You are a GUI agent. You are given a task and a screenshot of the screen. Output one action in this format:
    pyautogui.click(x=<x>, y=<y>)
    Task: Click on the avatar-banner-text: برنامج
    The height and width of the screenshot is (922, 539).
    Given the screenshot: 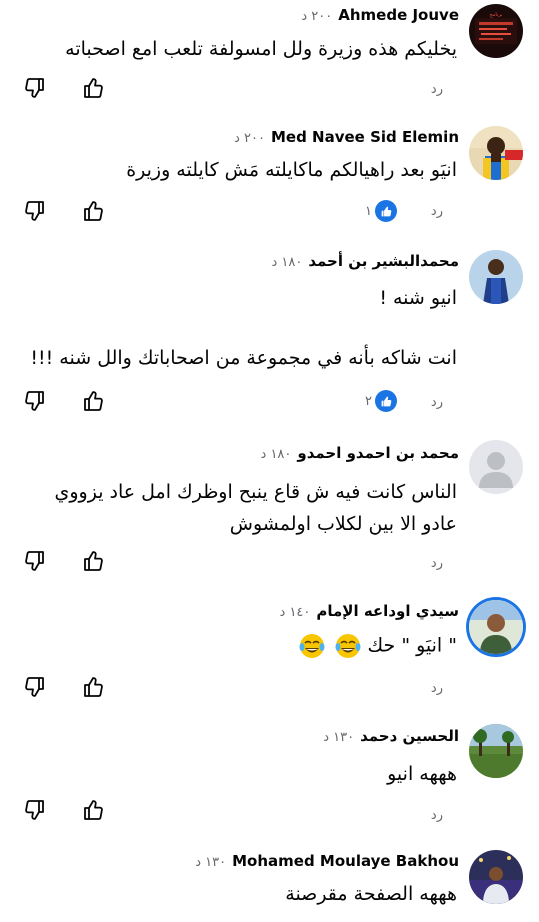 What is the action you would take?
    pyautogui.click(x=496, y=15)
    